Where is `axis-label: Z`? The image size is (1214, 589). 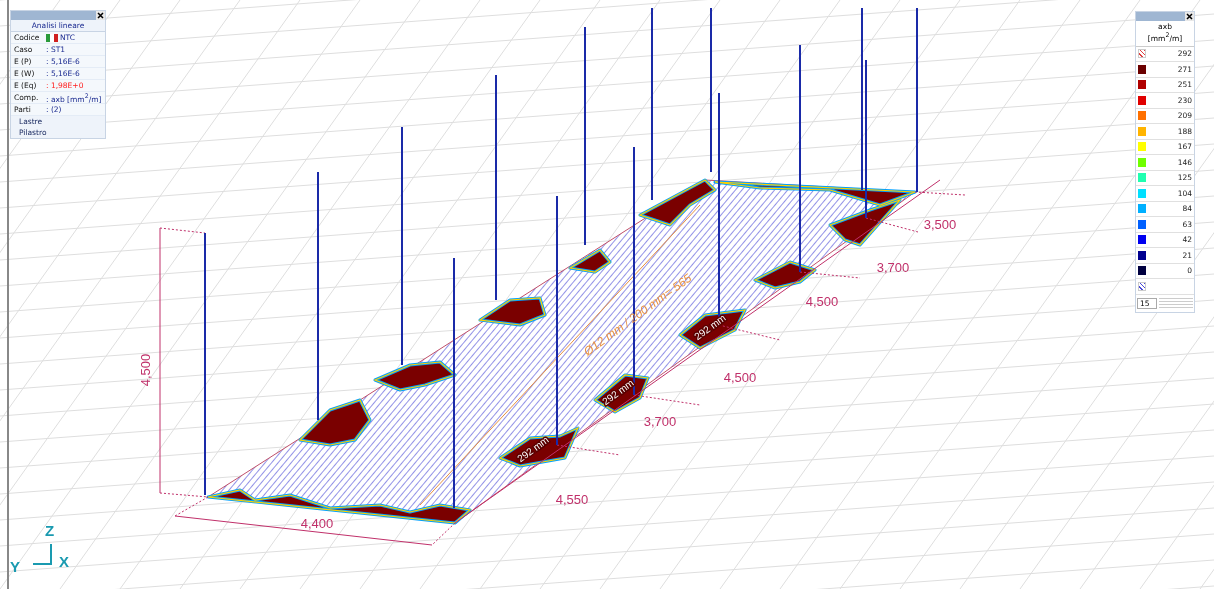
axis-label: Z is located at coordinates (50, 530).